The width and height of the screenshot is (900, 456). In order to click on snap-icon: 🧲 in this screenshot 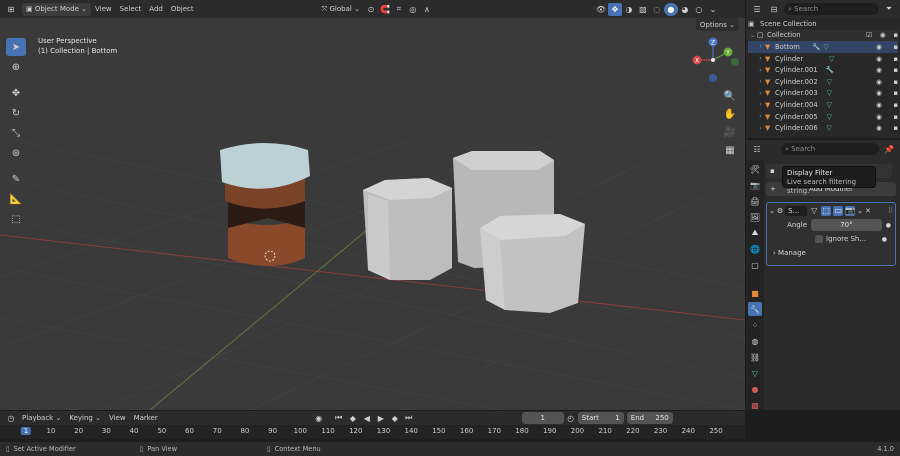, I will do `click(385, 9)`.